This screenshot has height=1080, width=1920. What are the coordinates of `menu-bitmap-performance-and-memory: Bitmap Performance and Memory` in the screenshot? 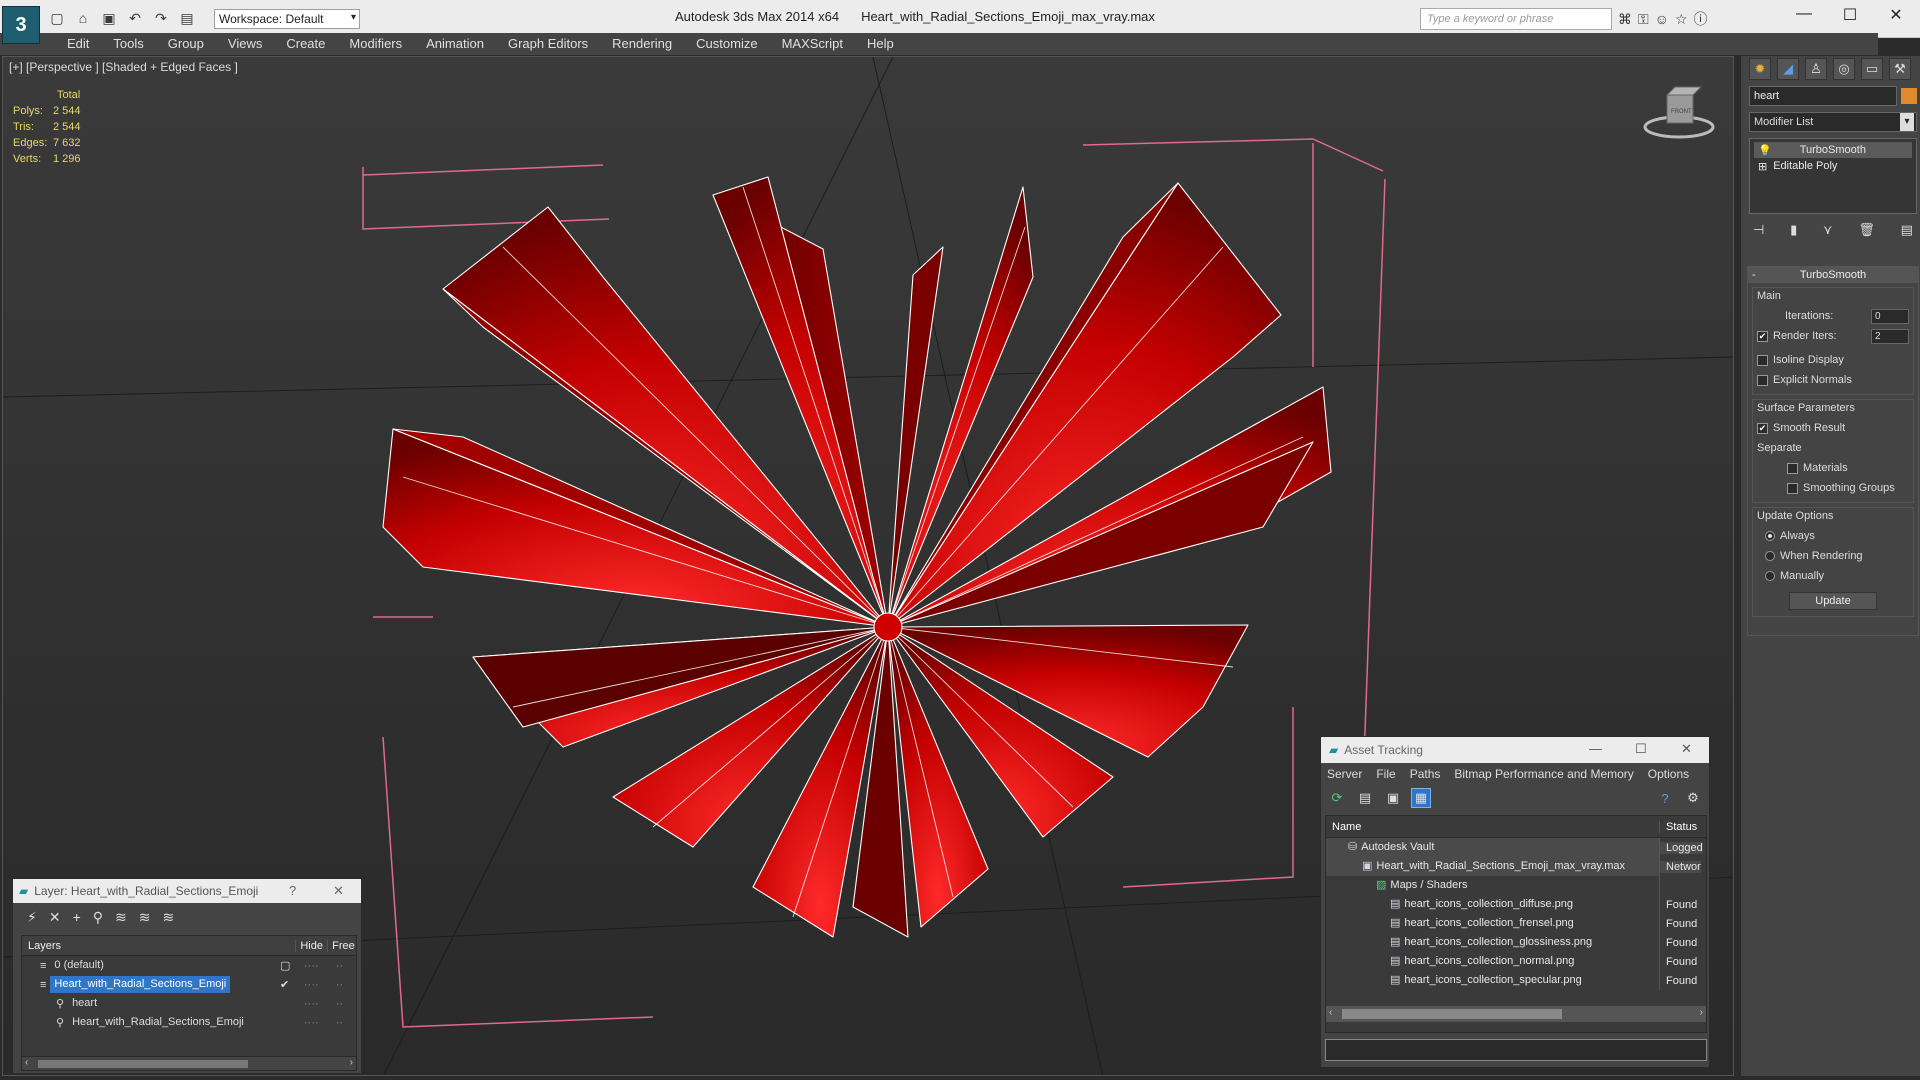 It's located at (1543, 774).